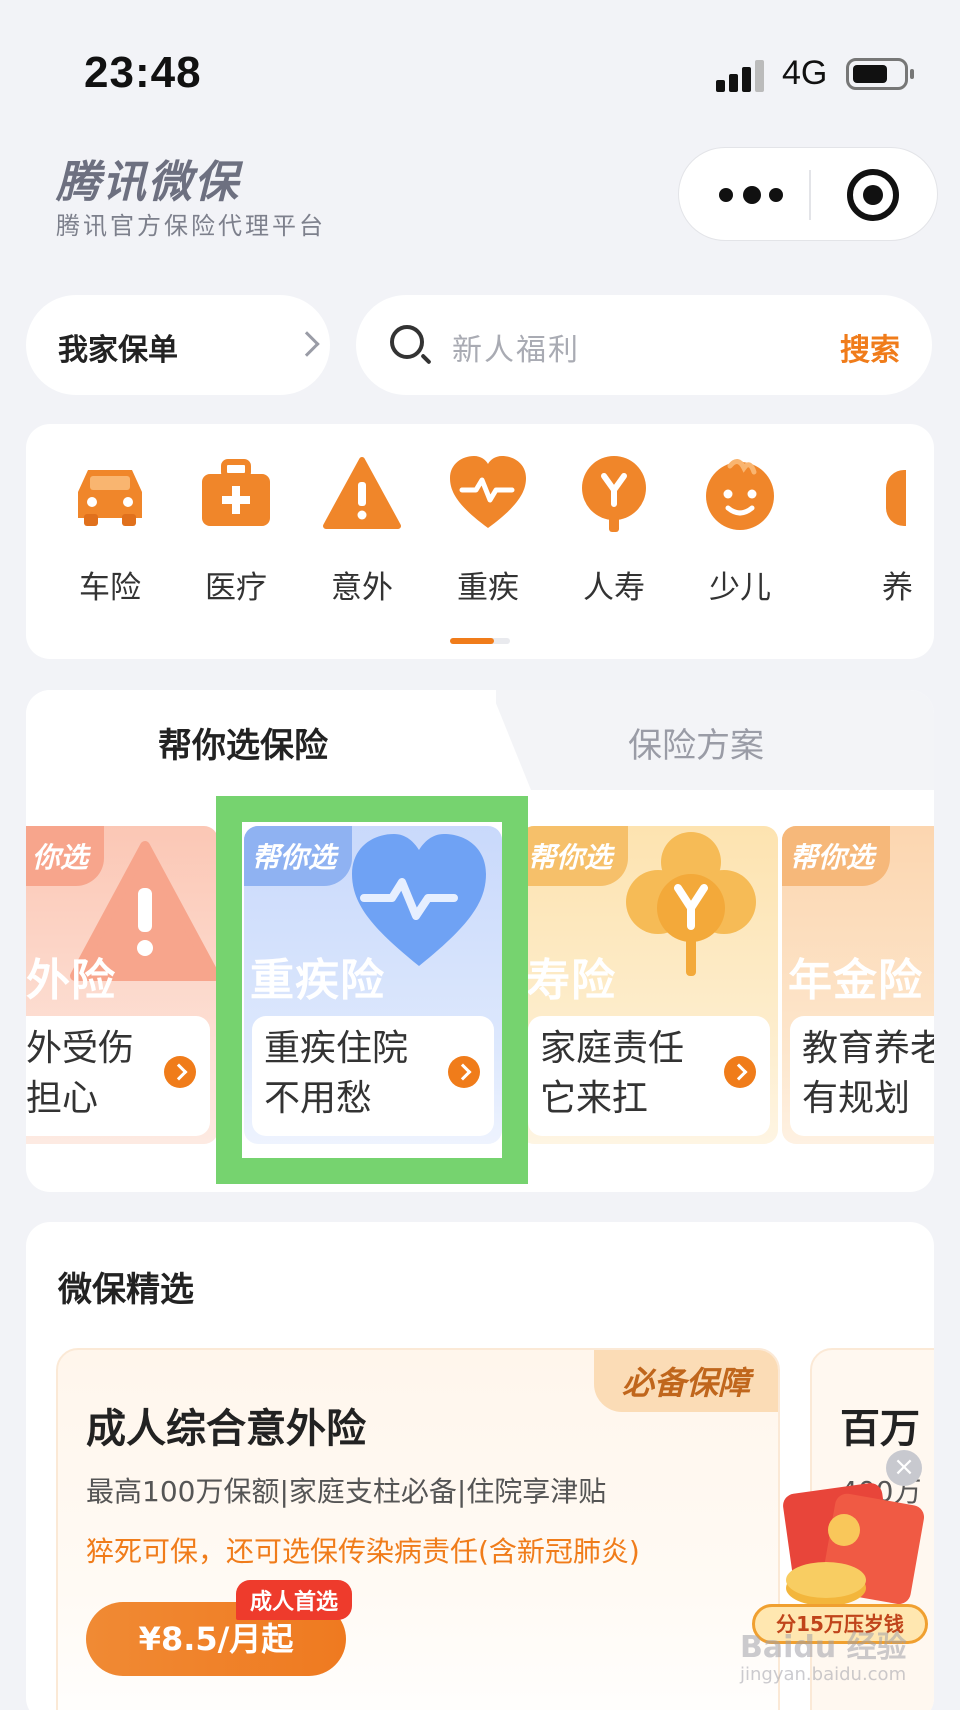 This screenshot has width=960, height=1710. What do you see at coordinates (363, 1551) in the screenshot?
I see `product-highlight: 猝死可保，还可选保传染病责任(含新冠肺炎)` at bounding box center [363, 1551].